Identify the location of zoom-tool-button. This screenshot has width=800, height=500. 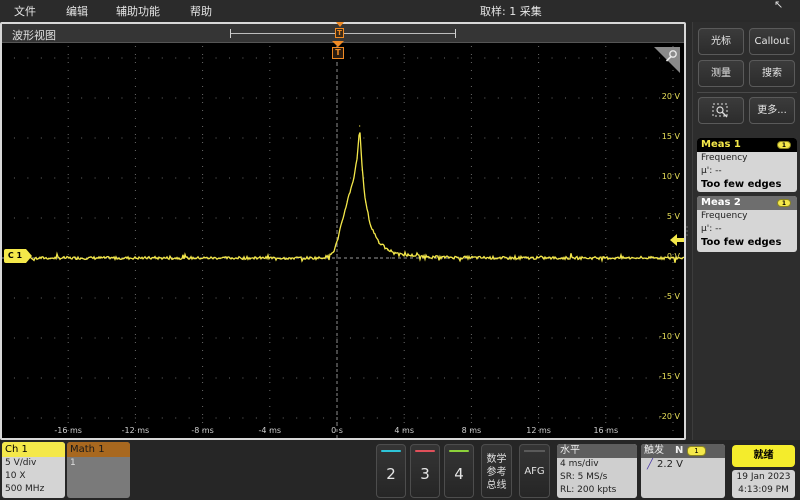
(721, 110).